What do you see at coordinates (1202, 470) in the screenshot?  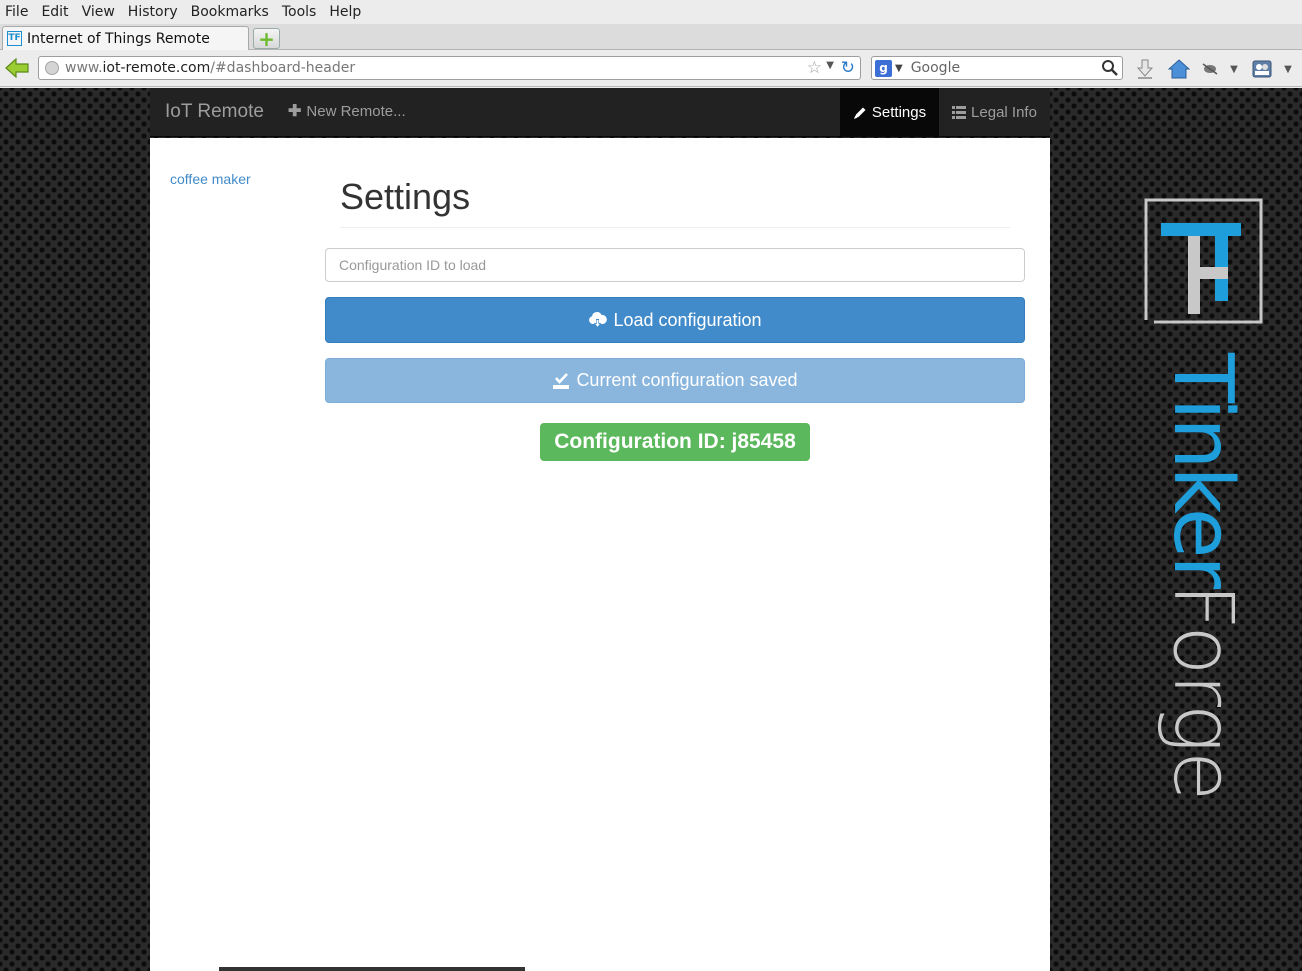 I see `logo-word-tinker: Tinker` at bounding box center [1202, 470].